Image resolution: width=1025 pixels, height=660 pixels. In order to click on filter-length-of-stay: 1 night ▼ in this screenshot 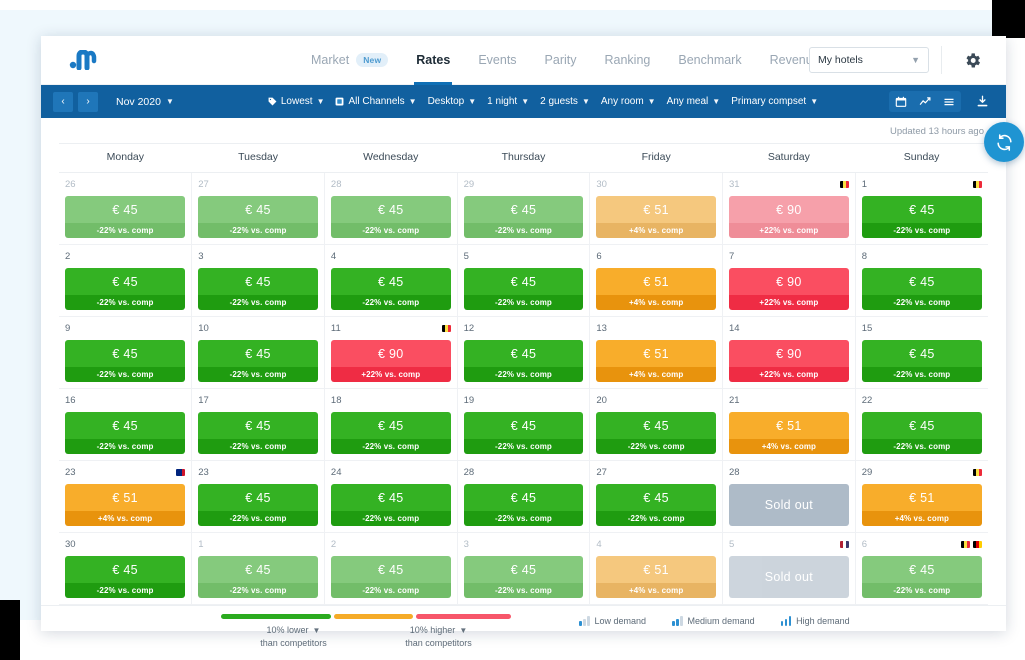, I will do `click(508, 101)`.